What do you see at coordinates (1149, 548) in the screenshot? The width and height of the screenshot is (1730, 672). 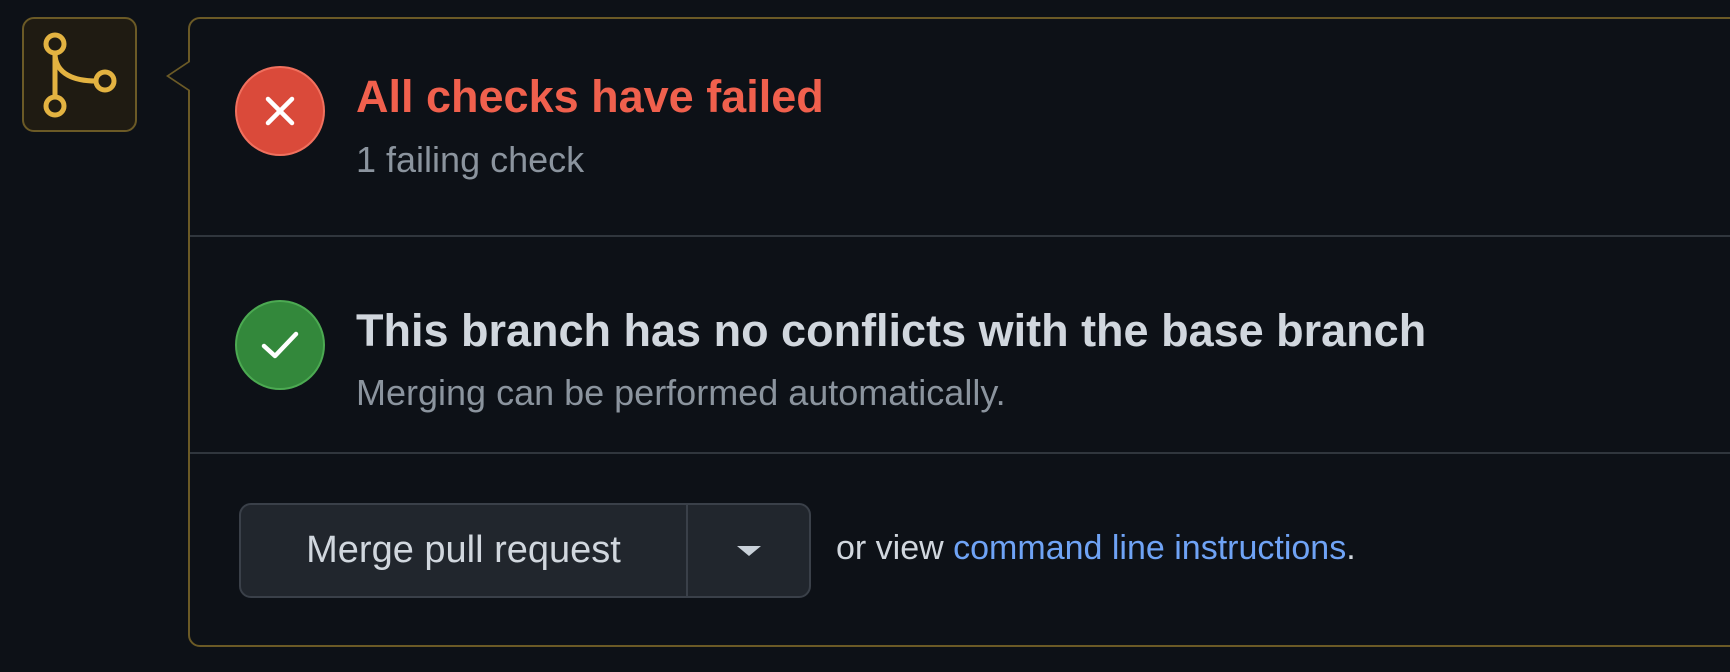 I see `command-line-instructions-link: command line instructions` at bounding box center [1149, 548].